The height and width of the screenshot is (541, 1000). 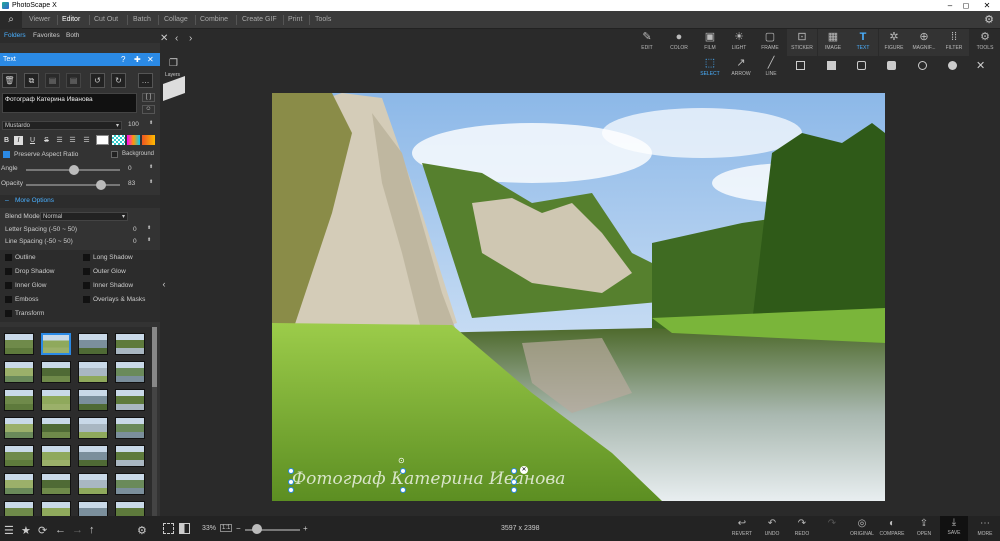 What do you see at coordinates (950, 5) in the screenshot?
I see `minimize-icon: –` at bounding box center [950, 5].